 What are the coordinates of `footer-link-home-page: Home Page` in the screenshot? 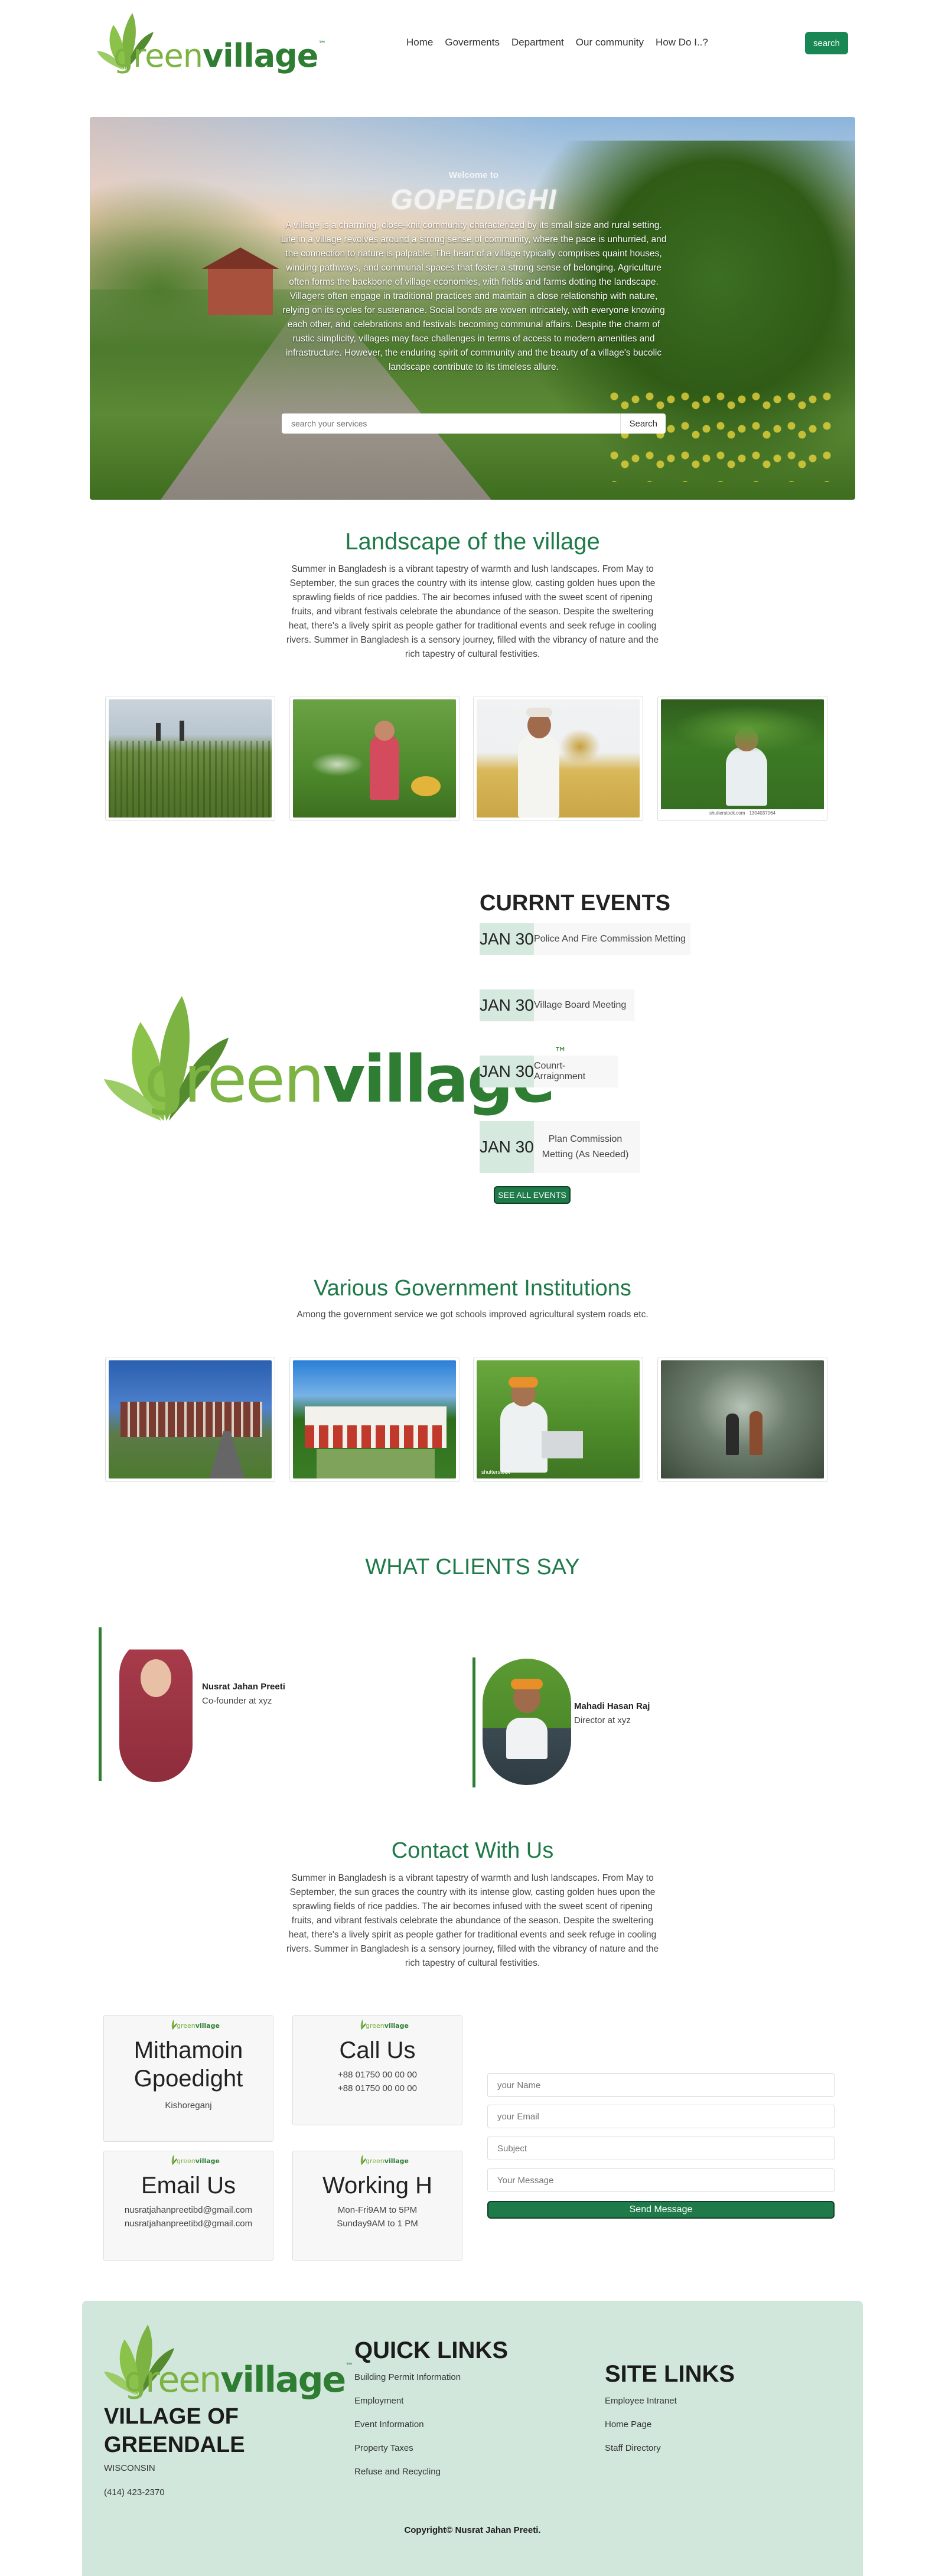 It's located at (628, 2424).